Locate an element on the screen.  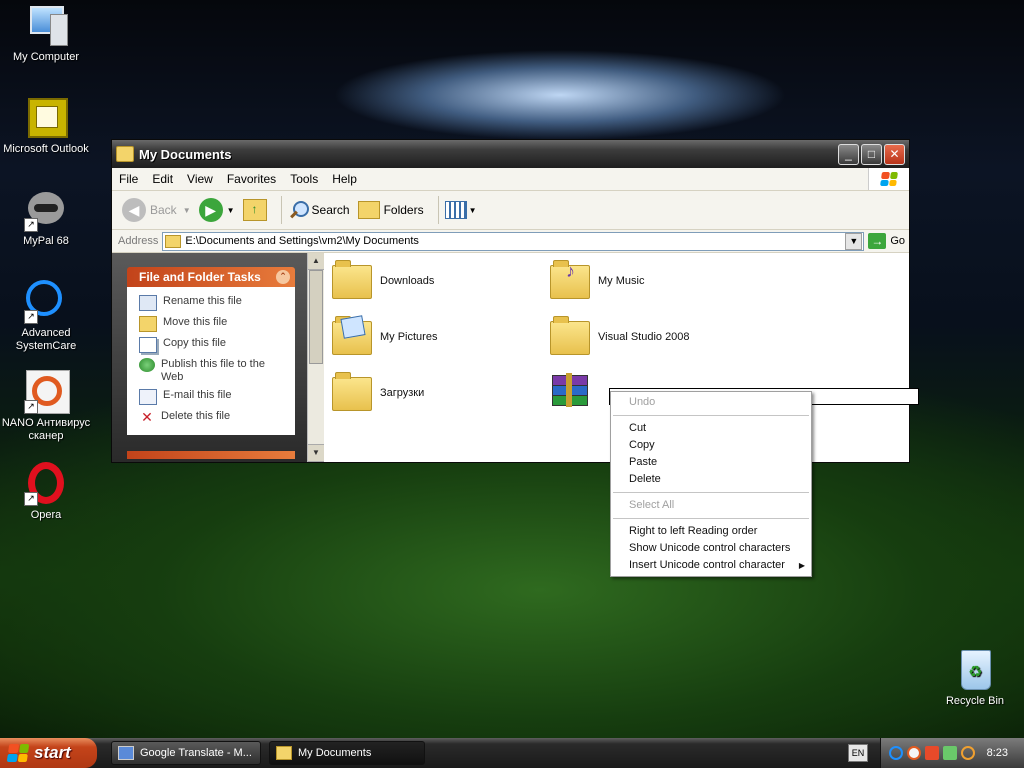
task-email: E-mail this file is located at coordinates (213, 397).